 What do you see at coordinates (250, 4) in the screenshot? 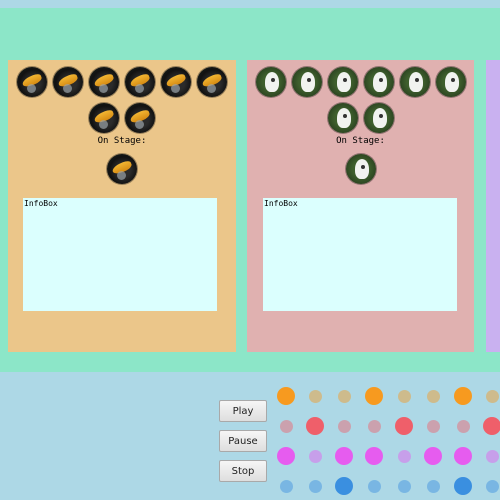
I see `top-strip` at bounding box center [250, 4].